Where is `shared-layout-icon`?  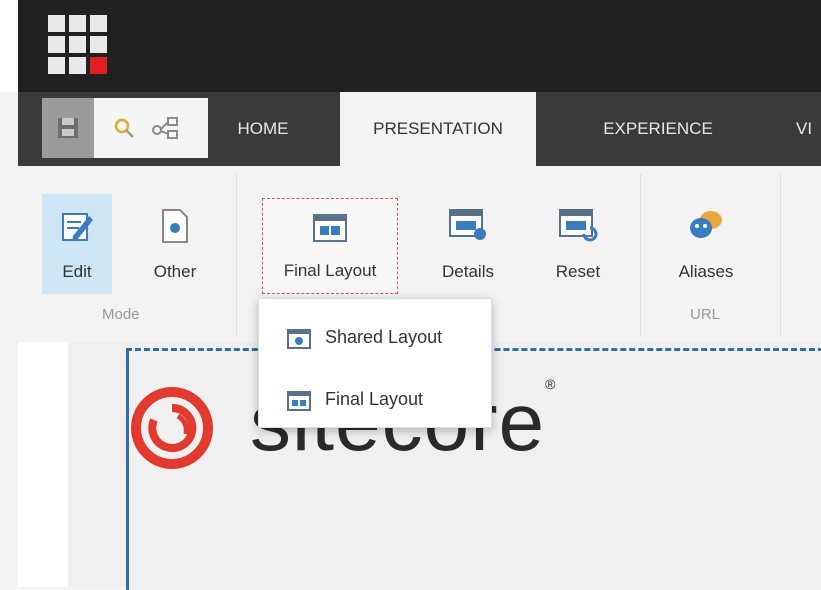
shared-layout-icon is located at coordinates (299, 339).